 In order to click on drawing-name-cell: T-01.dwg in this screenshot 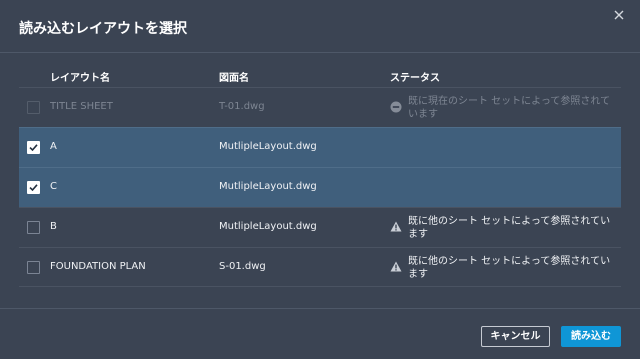, I will do `click(242, 106)`.